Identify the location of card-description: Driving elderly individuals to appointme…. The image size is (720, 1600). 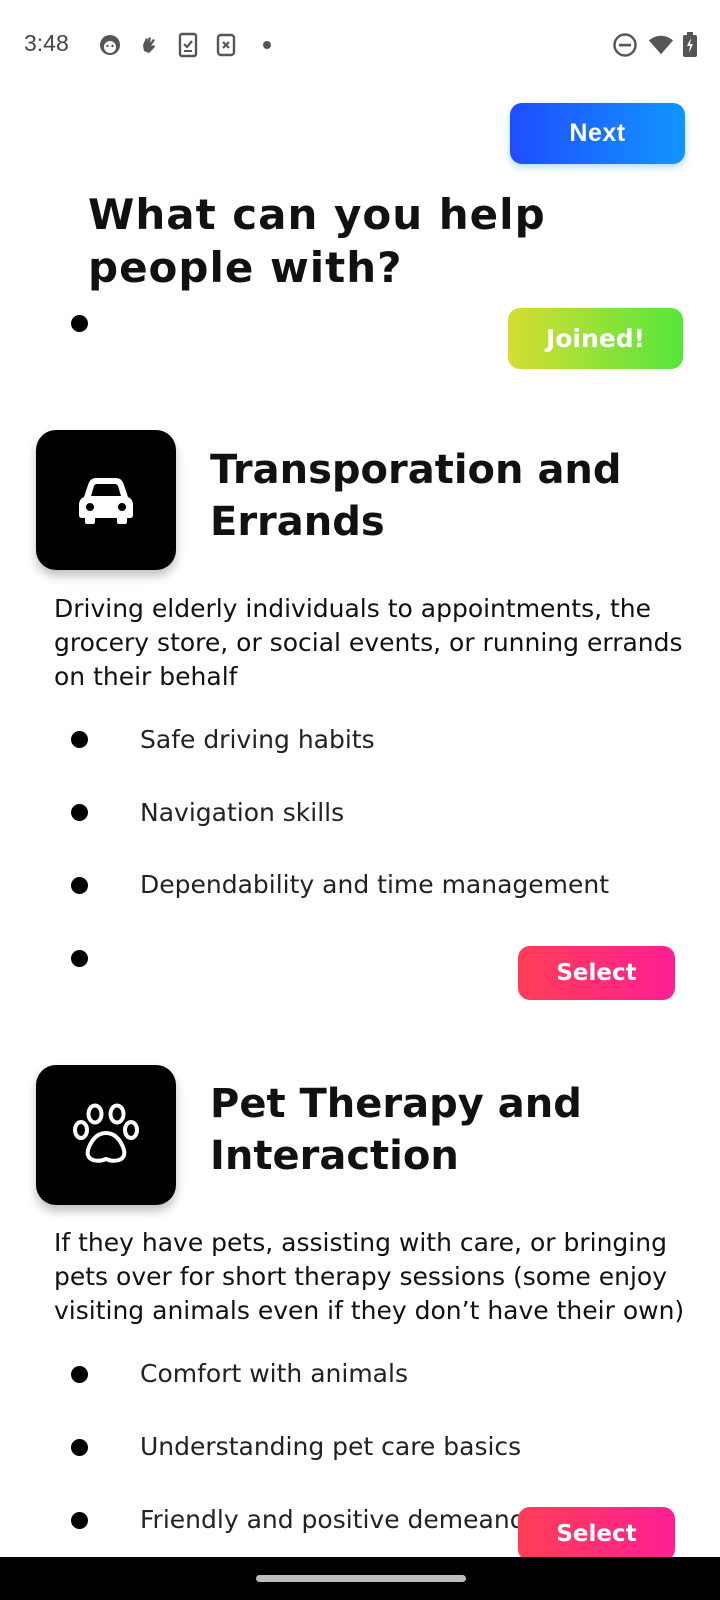
(368, 642).